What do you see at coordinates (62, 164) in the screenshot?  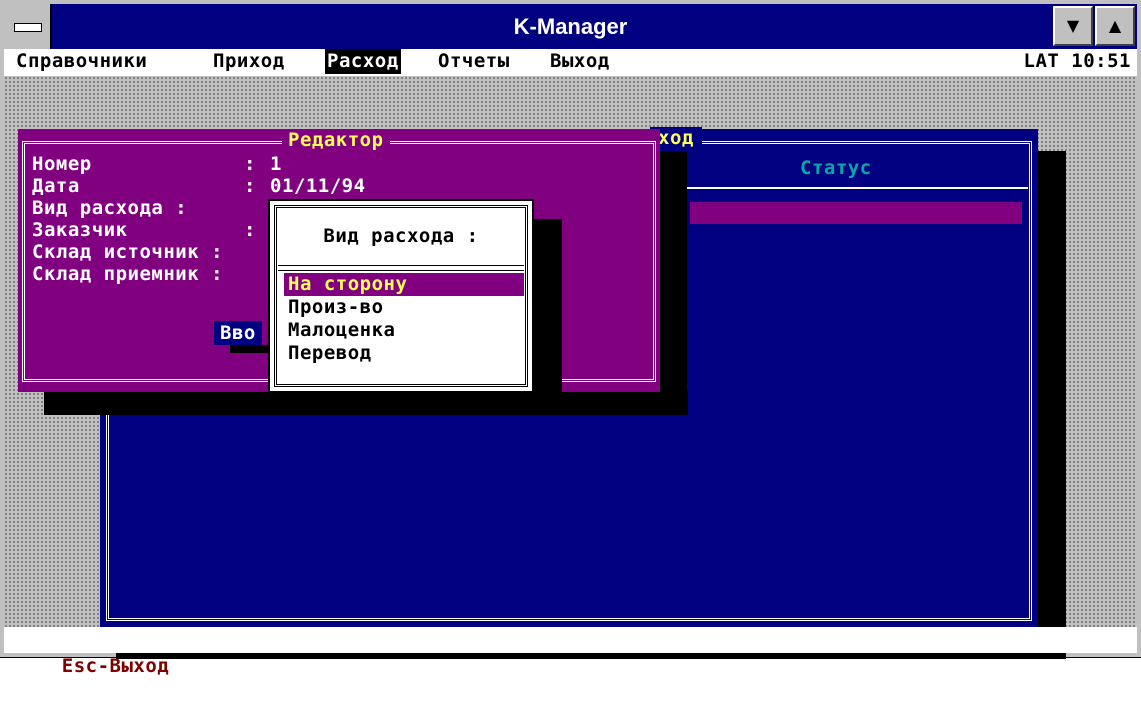 I see `field-label-number: Номер` at bounding box center [62, 164].